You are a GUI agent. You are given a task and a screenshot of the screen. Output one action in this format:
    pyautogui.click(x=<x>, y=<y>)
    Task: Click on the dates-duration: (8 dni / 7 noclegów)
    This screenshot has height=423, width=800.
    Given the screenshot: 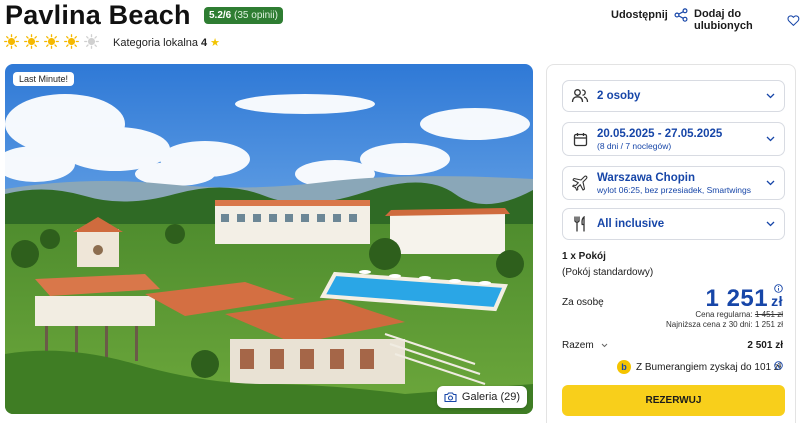 What is the action you would take?
    pyautogui.click(x=634, y=145)
    